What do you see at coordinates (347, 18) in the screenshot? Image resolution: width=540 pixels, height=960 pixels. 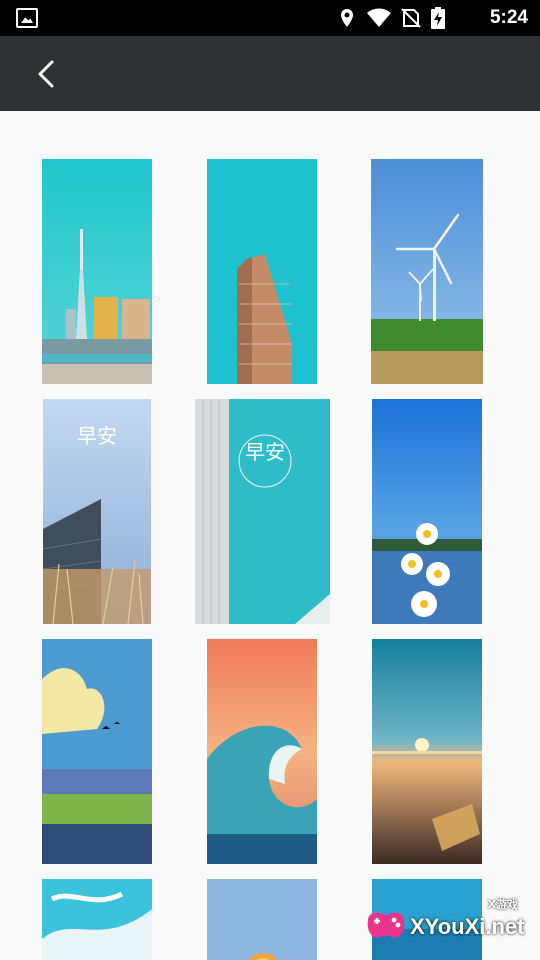 I see `location-icon` at bounding box center [347, 18].